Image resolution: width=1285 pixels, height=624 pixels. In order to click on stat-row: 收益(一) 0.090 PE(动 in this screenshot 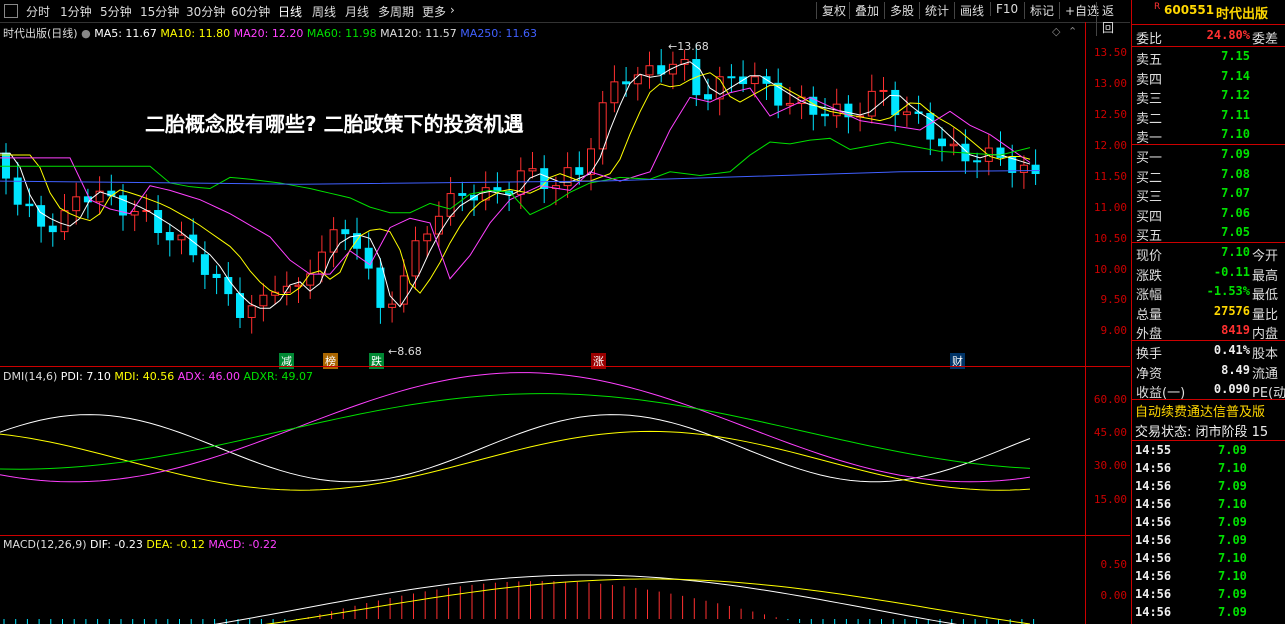, I will do `click(1208, 391)`.